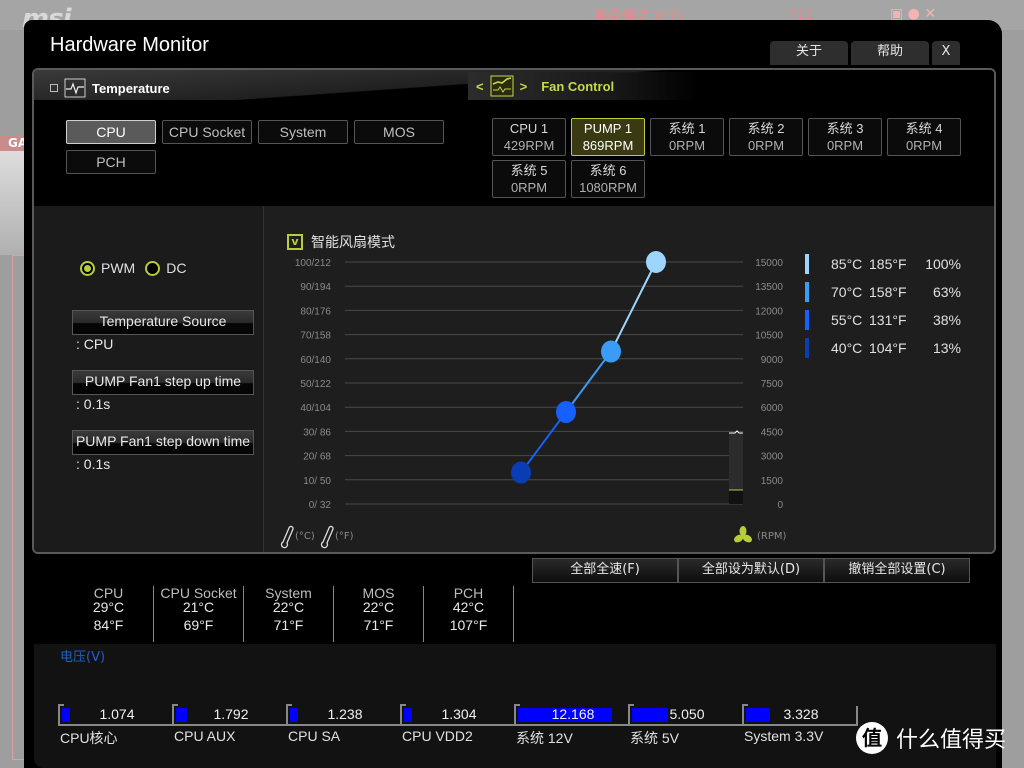 The image size is (1024, 768). What do you see at coordinates (468, 593) in the screenshot?
I see `sensor-name: PCH` at bounding box center [468, 593].